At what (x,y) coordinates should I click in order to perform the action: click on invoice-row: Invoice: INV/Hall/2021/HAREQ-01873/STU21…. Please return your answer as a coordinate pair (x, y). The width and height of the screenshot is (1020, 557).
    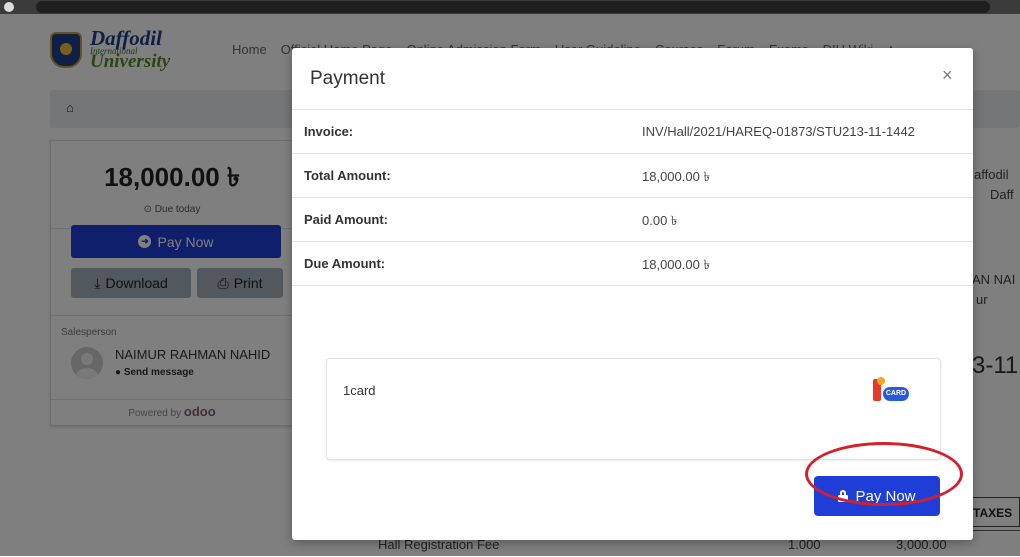
    Looking at the image, I should click on (632, 132).